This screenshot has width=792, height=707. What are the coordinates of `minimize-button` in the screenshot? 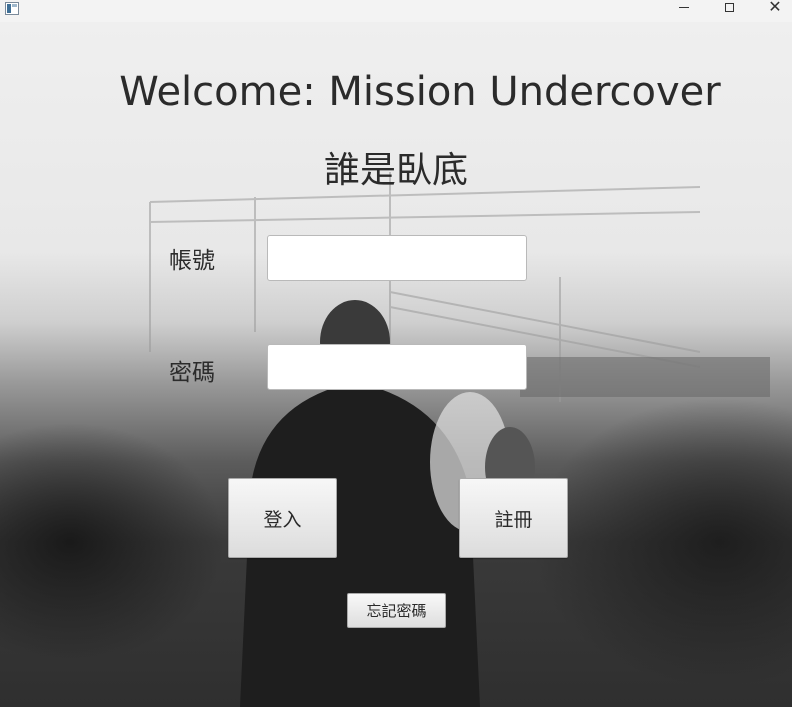 It's located at (684, 7).